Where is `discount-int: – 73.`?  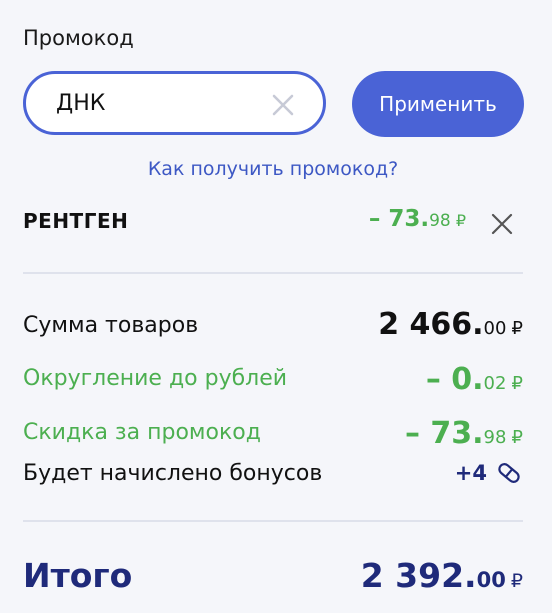 discount-int: – 73. is located at coordinates (444, 433).